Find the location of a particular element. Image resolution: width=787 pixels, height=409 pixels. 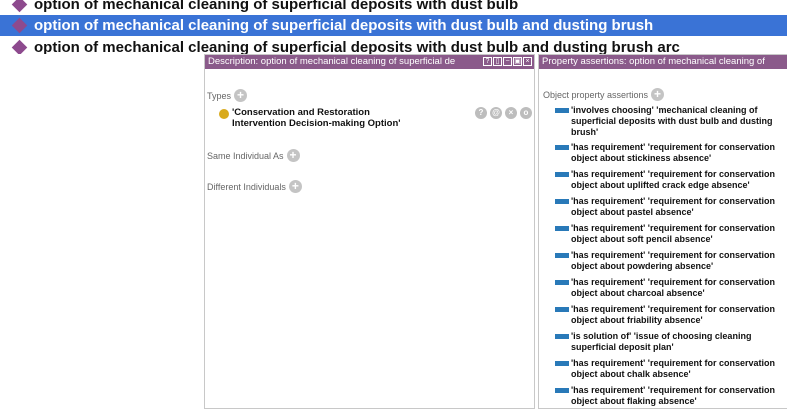

types-label: Types is located at coordinates (219, 95).